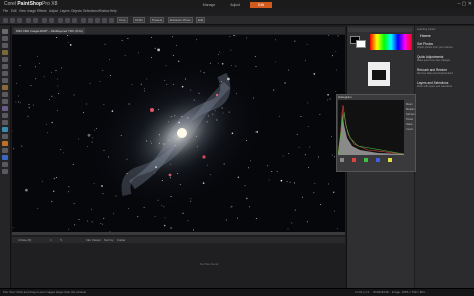 The height and width of the screenshot is (296, 474). Describe the element at coordinates (5, 45) in the screenshot. I see `pick-tool-icon` at that location.